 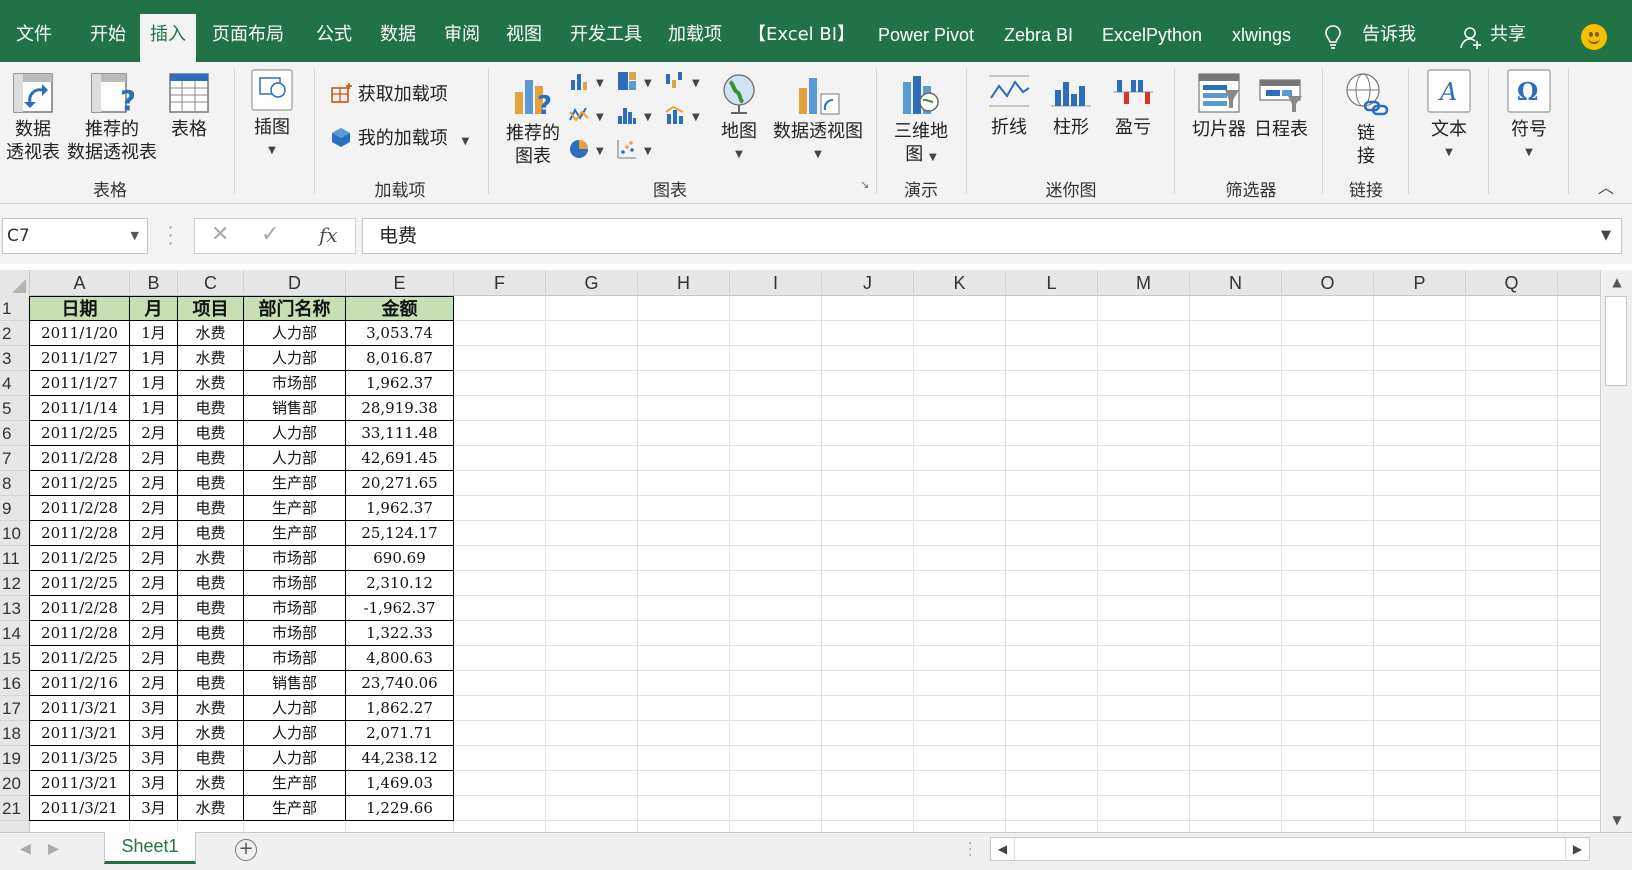 What do you see at coordinates (1577, 849) in the screenshot?
I see `scroll-right-icon: ▶` at bounding box center [1577, 849].